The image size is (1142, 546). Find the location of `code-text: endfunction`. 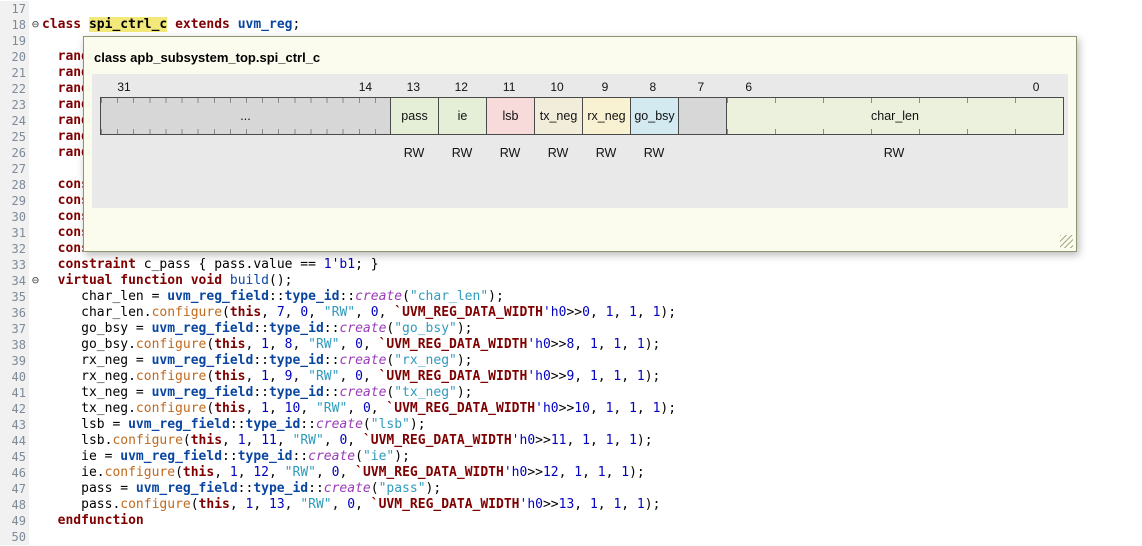

code-text: endfunction is located at coordinates (100, 520).